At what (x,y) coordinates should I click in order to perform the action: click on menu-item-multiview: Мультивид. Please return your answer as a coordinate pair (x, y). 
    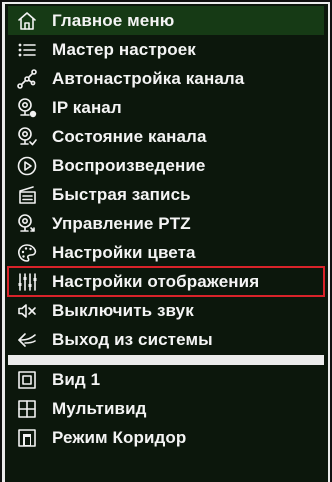
    Looking at the image, I should click on (166, 408).